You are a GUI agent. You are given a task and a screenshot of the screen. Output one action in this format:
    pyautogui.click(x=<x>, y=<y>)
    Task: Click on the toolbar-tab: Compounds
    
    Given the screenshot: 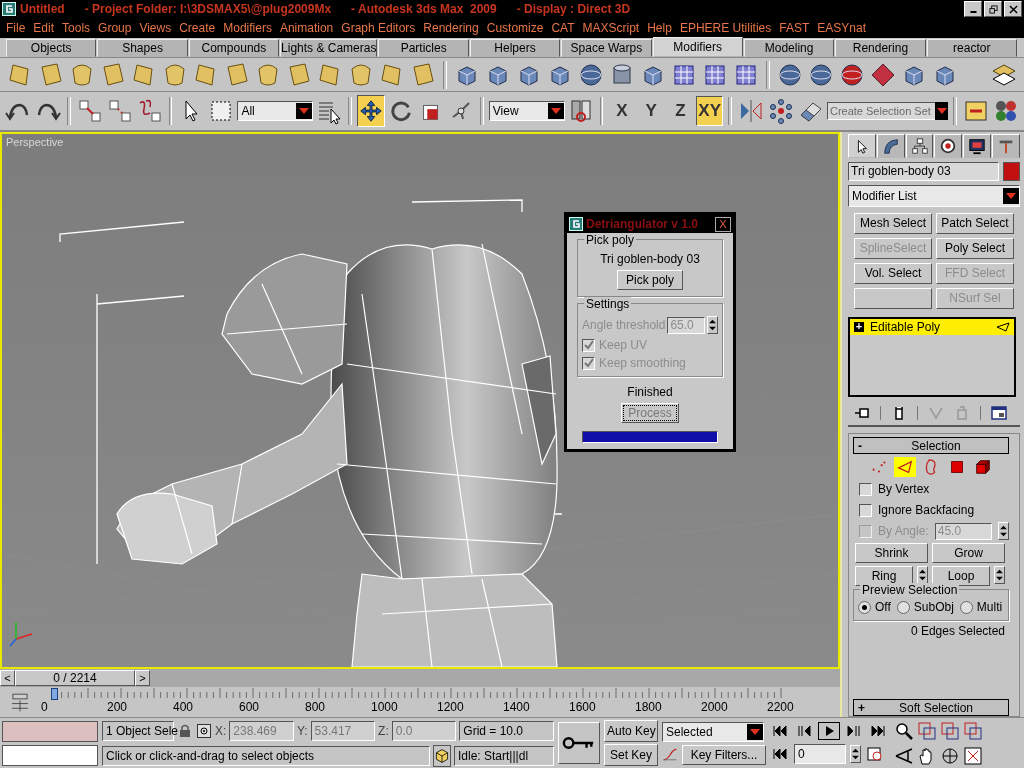 What is the action you would take?
    pyautogui.click(x=234, y=48)
    